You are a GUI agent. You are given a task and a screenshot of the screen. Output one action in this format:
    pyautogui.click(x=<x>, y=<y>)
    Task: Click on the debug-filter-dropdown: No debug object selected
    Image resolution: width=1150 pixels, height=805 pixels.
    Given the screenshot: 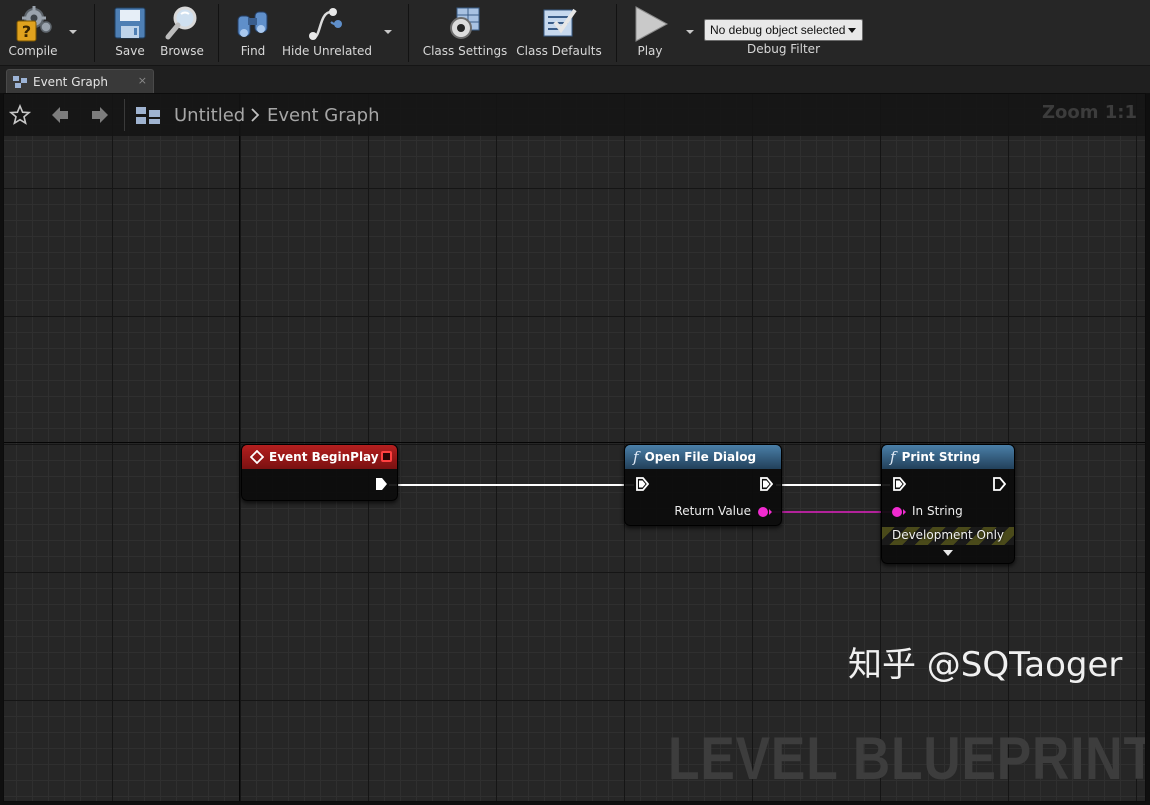 What is the action you would take?
    pyautogui.click(x=783, y=30)
    